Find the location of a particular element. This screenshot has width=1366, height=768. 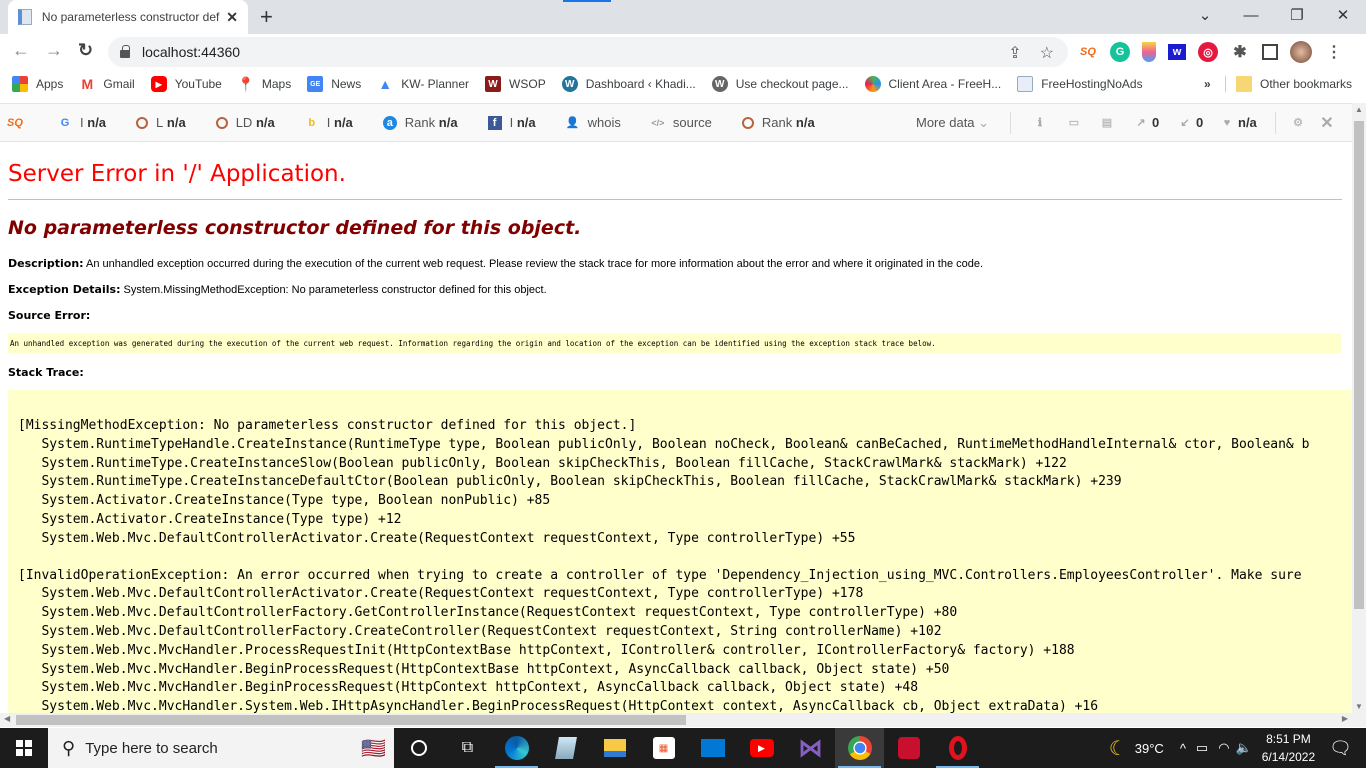

scroll-left-icon: ◀ is located at coordinates (7, 718).